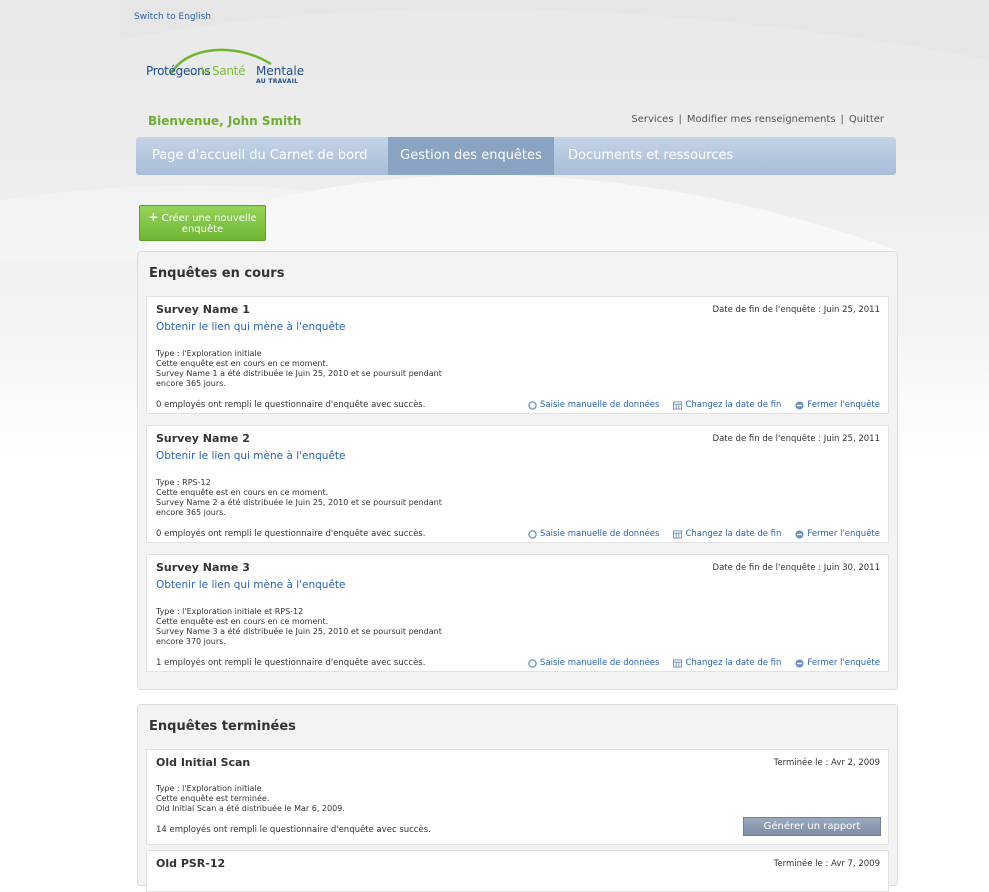 Image resolution: width=989 pixels, height=892 pixels. I want to click on section-title: Enquêtes terminées, so click(222, 726).